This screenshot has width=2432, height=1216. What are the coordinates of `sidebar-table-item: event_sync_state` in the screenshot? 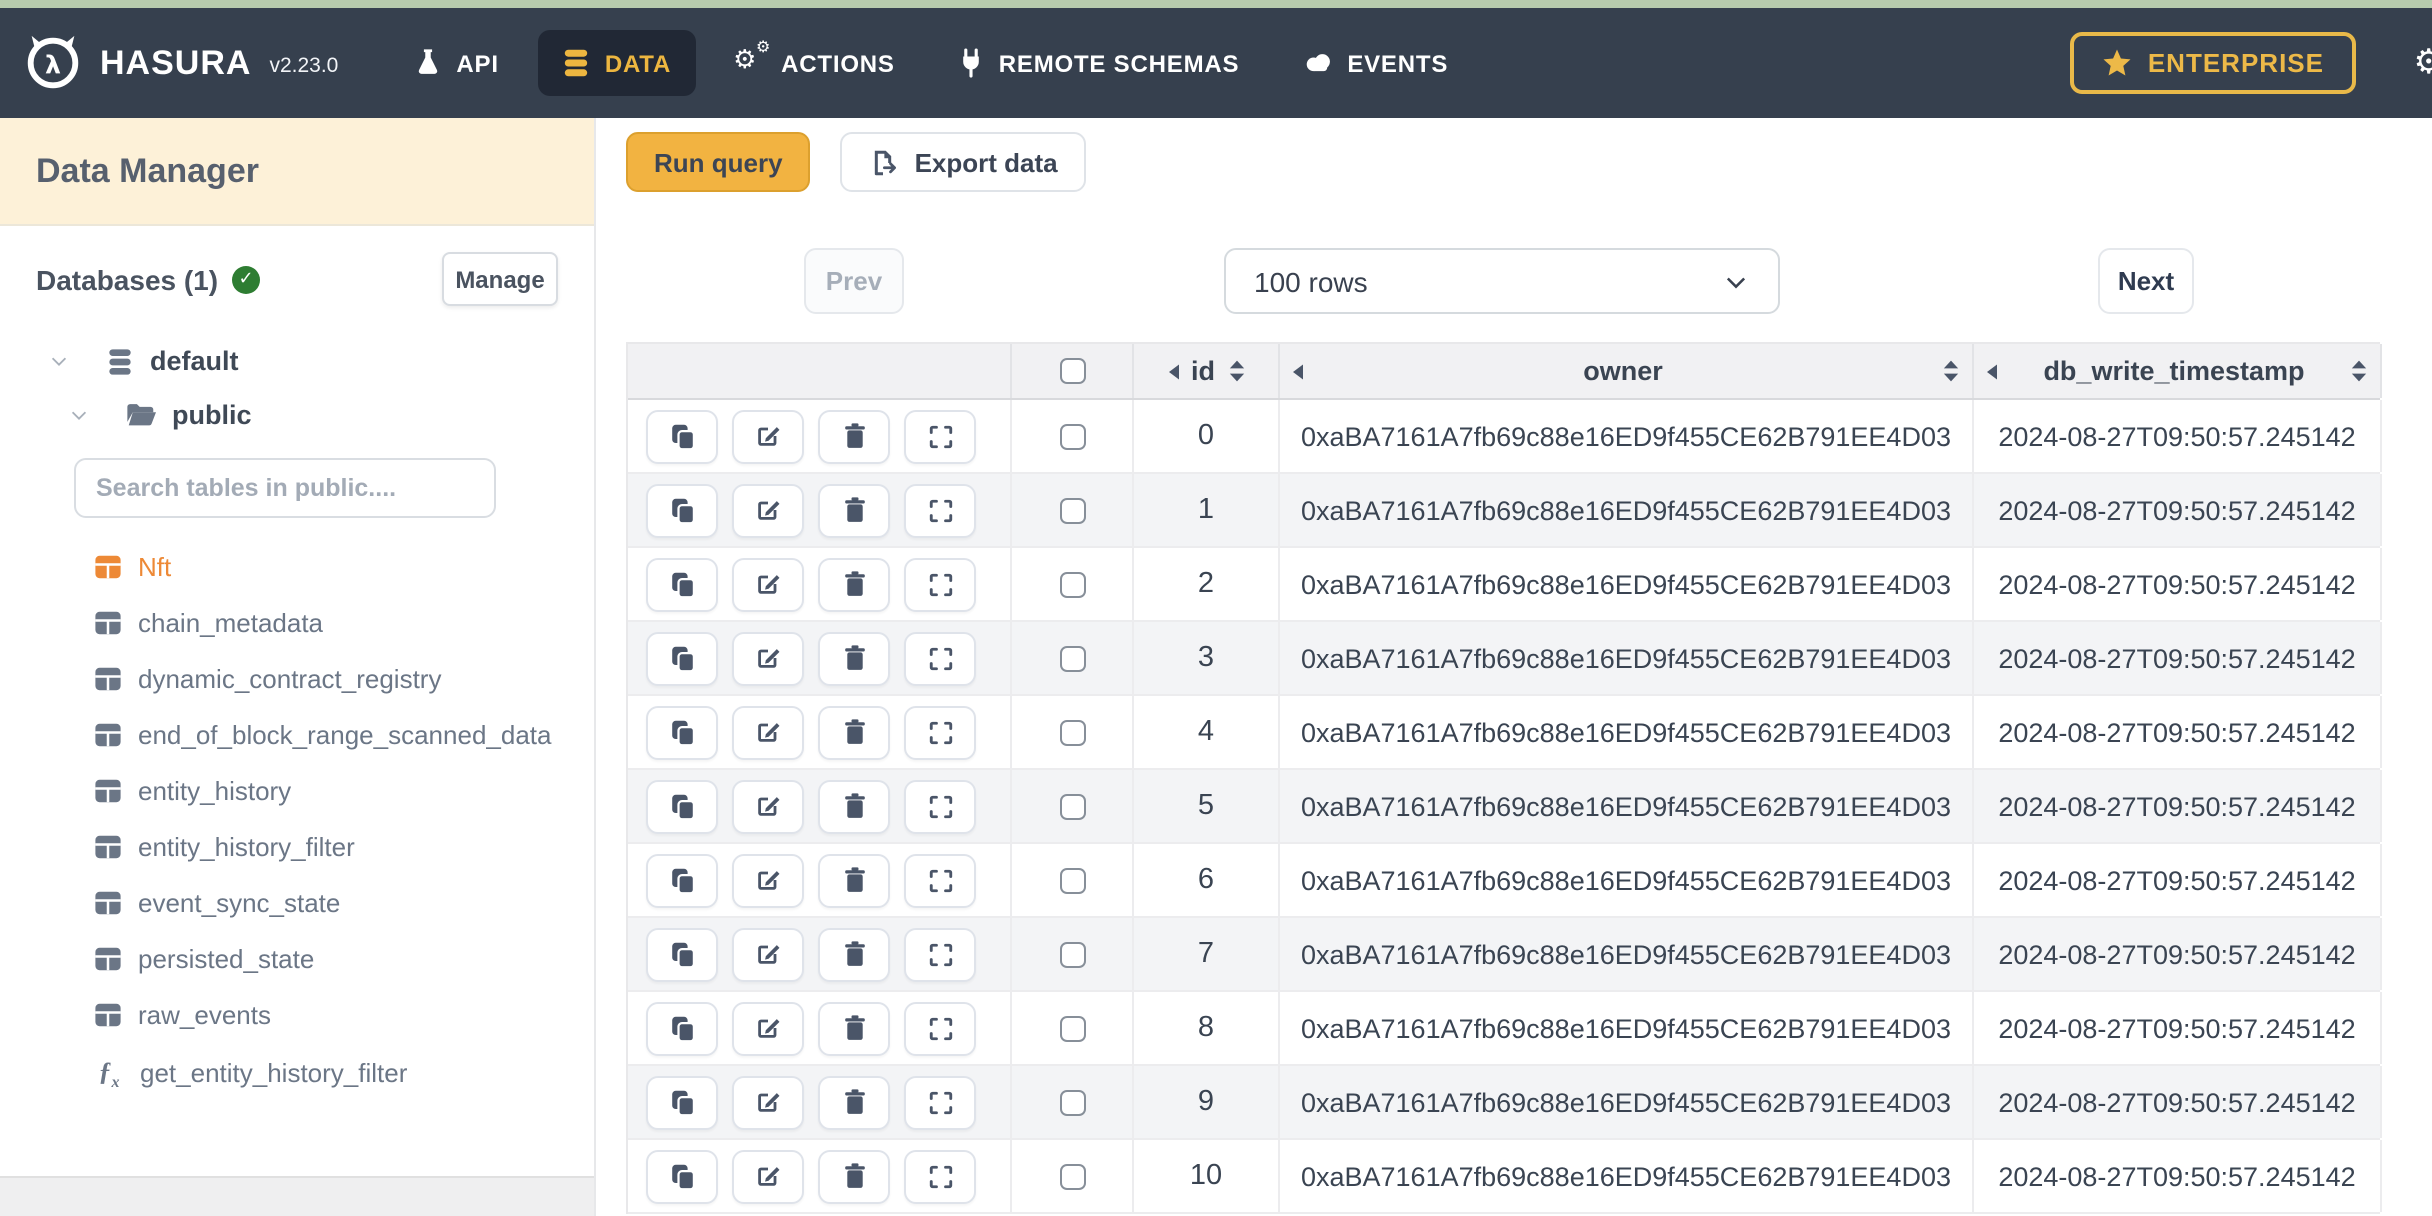 It's located at (297, 902).